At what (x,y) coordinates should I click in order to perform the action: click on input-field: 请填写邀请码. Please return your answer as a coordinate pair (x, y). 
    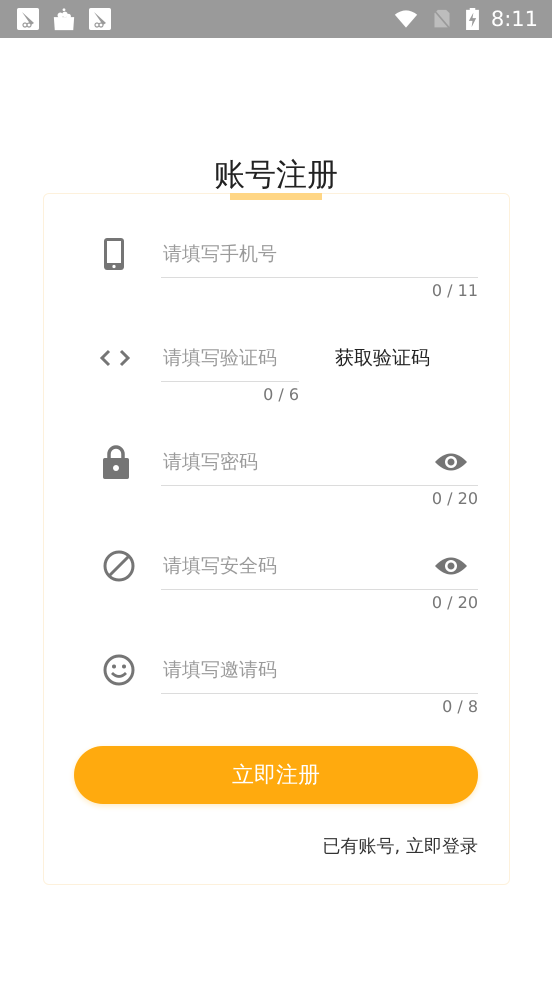
    Looking at the image, I should click on (319, 670).